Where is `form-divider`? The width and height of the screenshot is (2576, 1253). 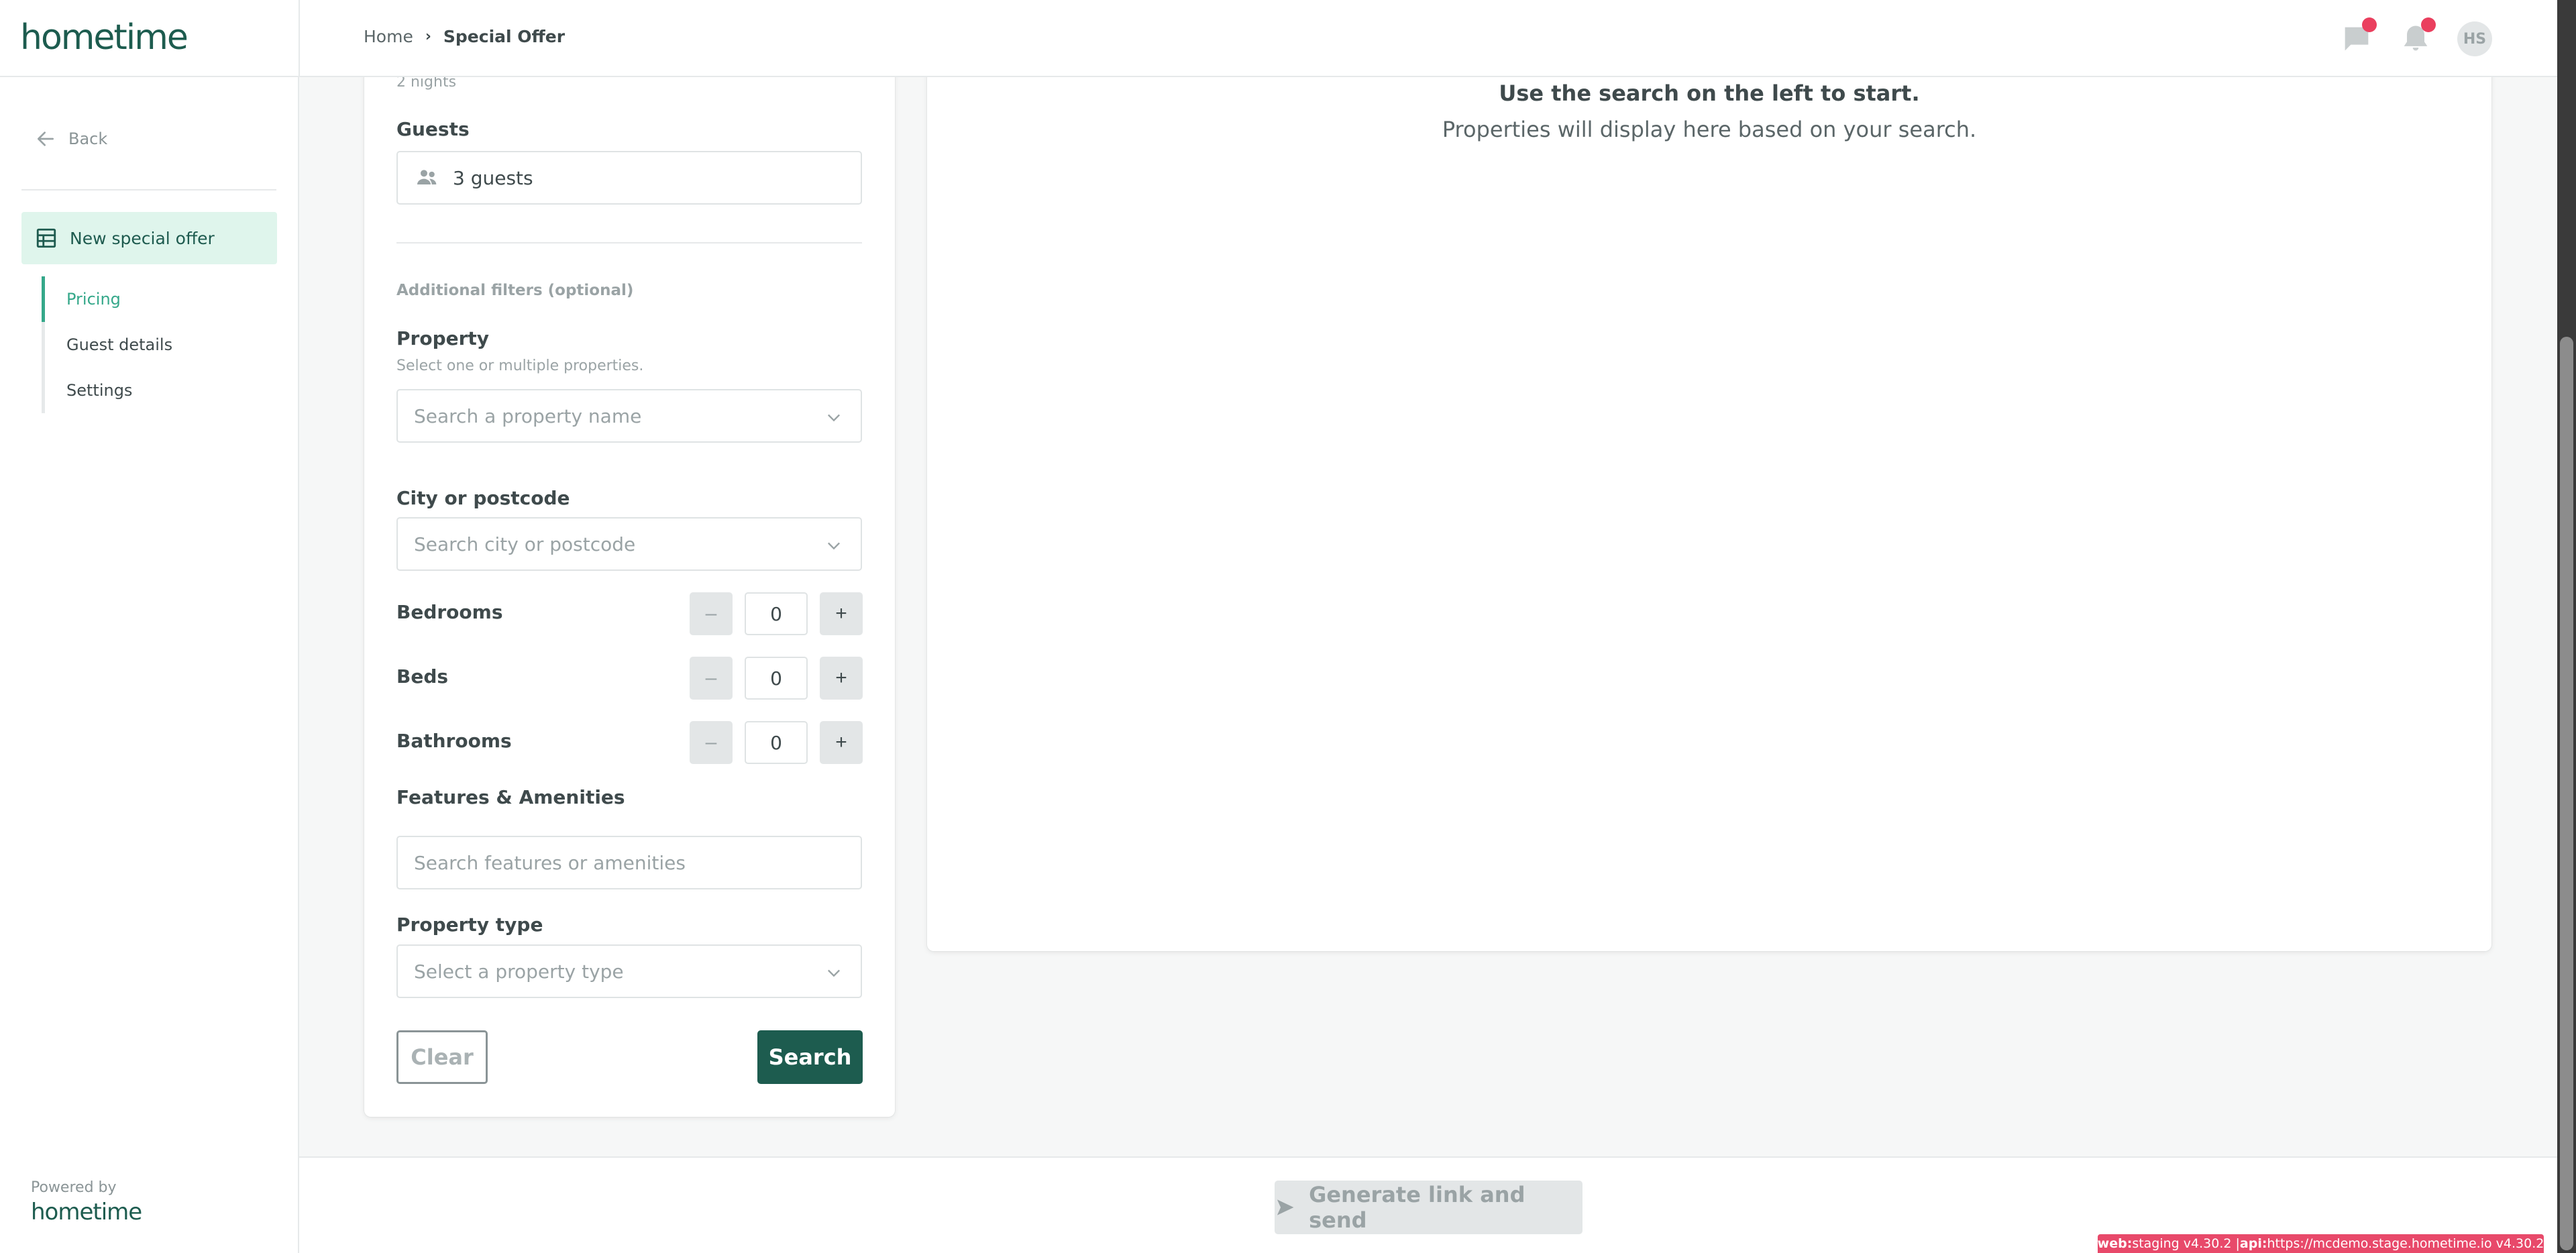
form-divider is located at coordinates (629, 242).